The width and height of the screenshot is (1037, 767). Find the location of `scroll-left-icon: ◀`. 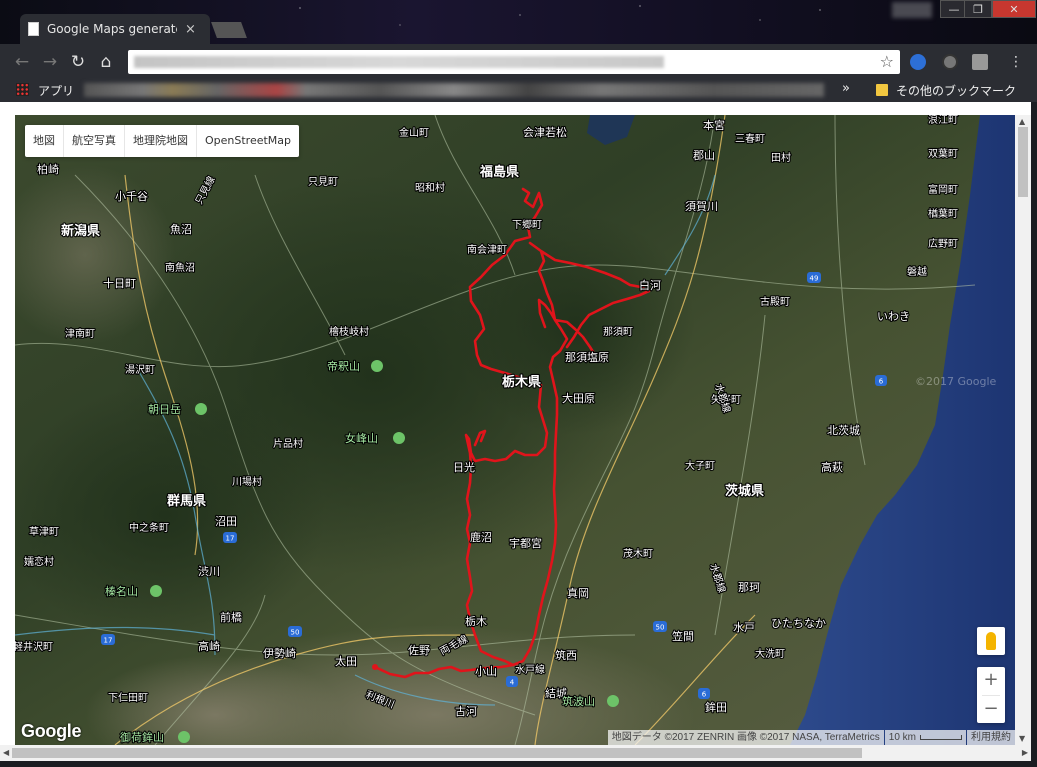

scroll-left-icon: ◀ is located at coordinates (6, 752).